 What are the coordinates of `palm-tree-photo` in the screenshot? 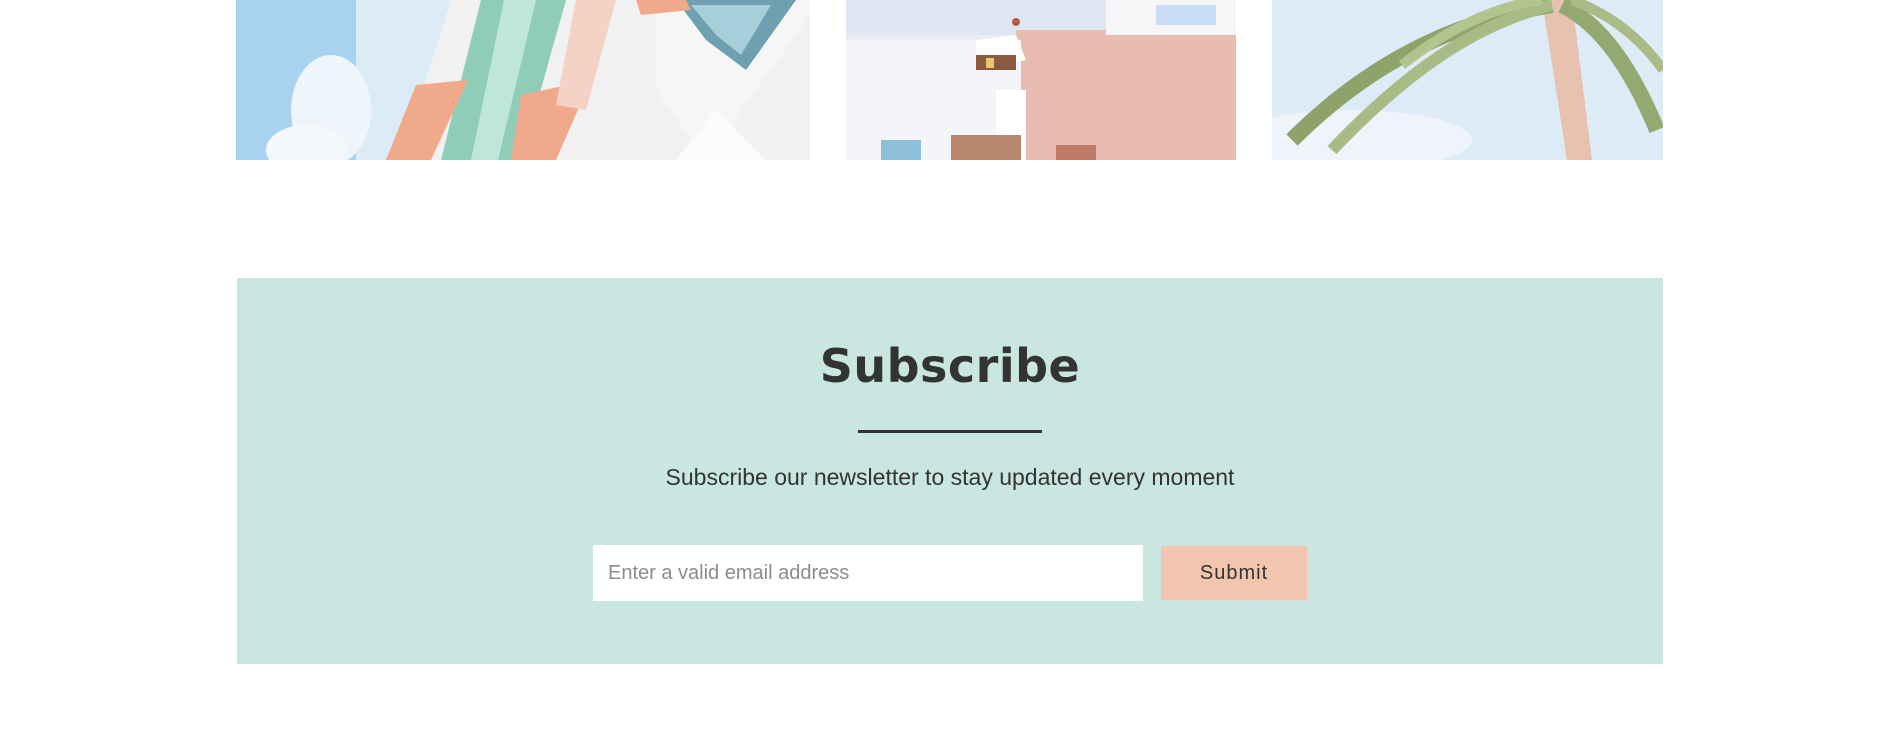 It's located at (1467, 80).